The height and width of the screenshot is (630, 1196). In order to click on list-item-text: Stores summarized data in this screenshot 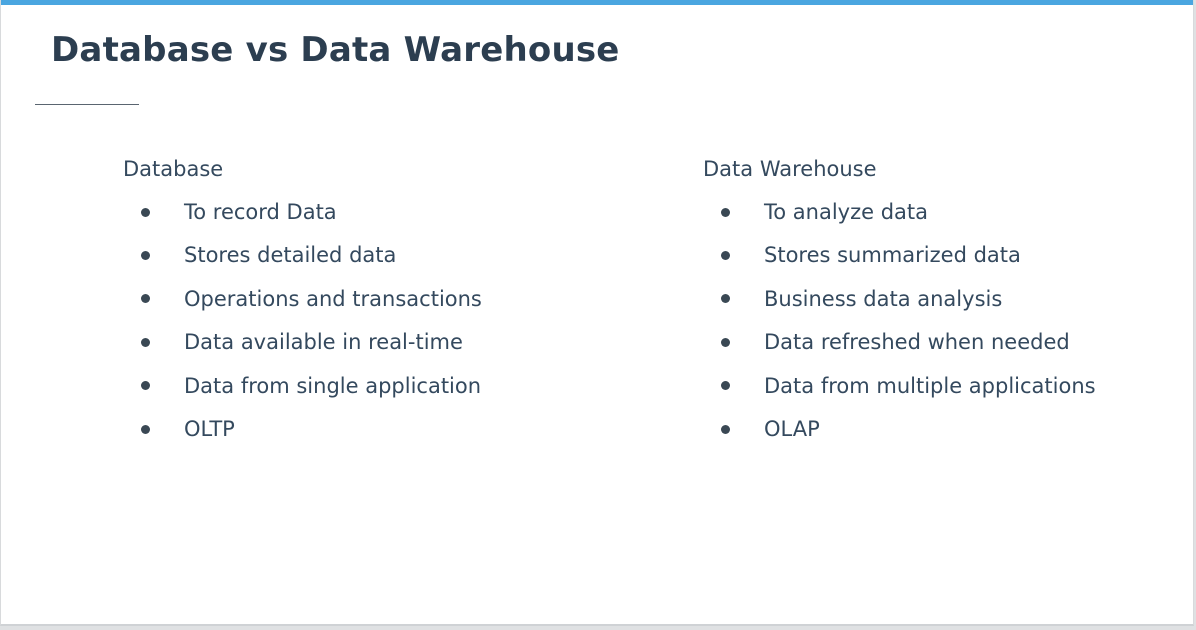, I will do `click(892, 255)`.